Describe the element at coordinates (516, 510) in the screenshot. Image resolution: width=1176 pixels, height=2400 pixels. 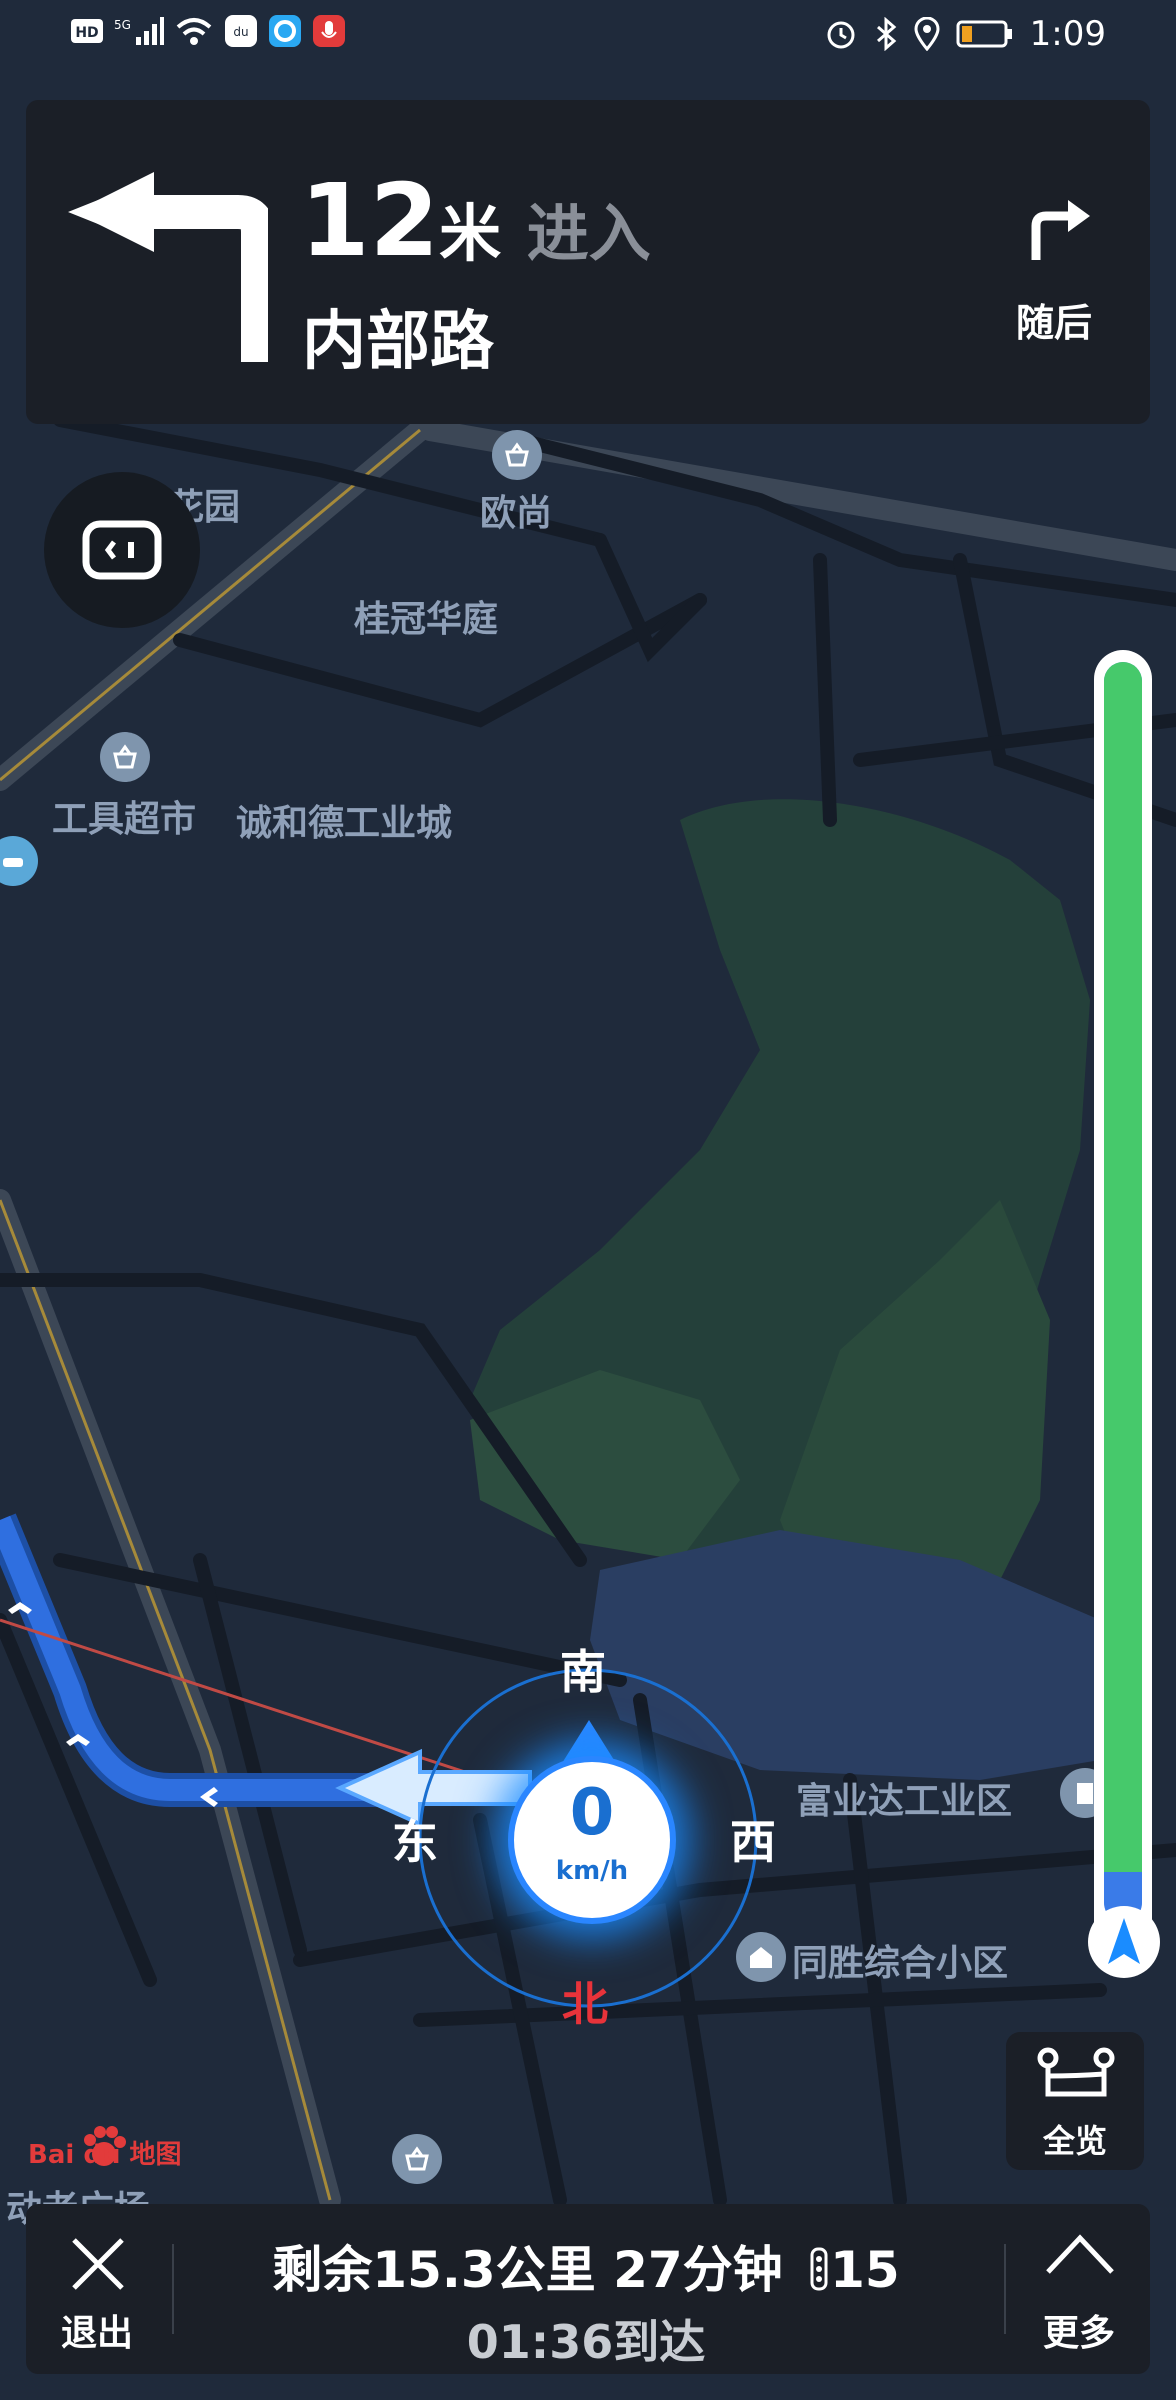
I see `map-label-auchan: 欧尚` at that location.